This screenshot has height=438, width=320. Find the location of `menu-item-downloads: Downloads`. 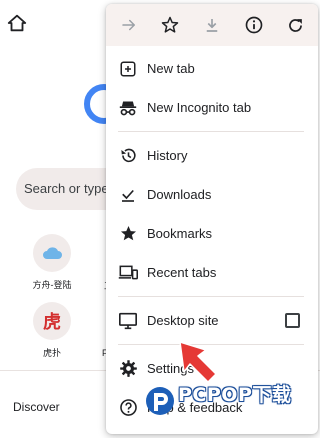

menu-item-downloads: Downloads is located at coordinates (212, 194).